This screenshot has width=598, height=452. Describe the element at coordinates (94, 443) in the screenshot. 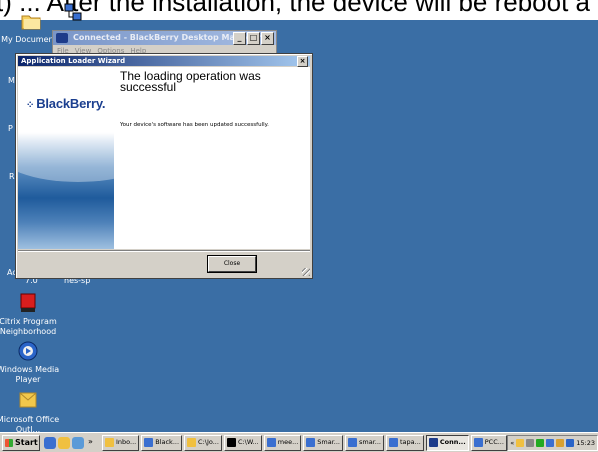

I see `quick-launch-chevron: »` at that location.